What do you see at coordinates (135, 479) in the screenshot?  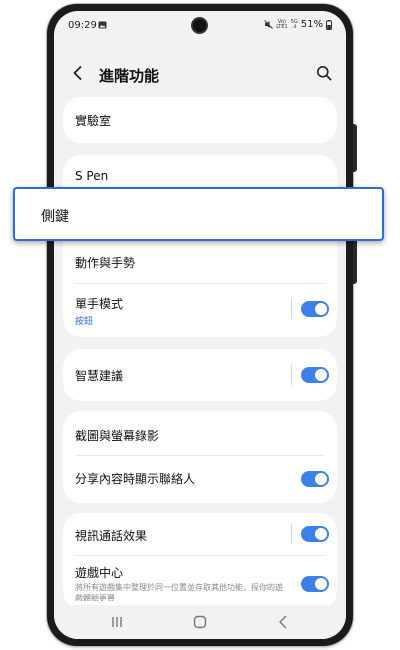 I see `share-contacts-label: 分享內容時顯示聯絡人` at bounding box center [135, 479].